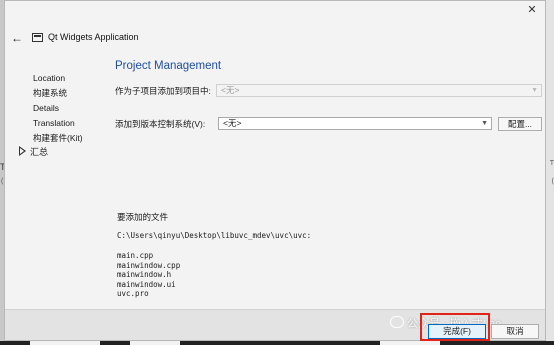 Image resolution: width=554 pixels, height=345 pixels. I want to click on nav-step-summary-label: 汇总, so click(39, 152).